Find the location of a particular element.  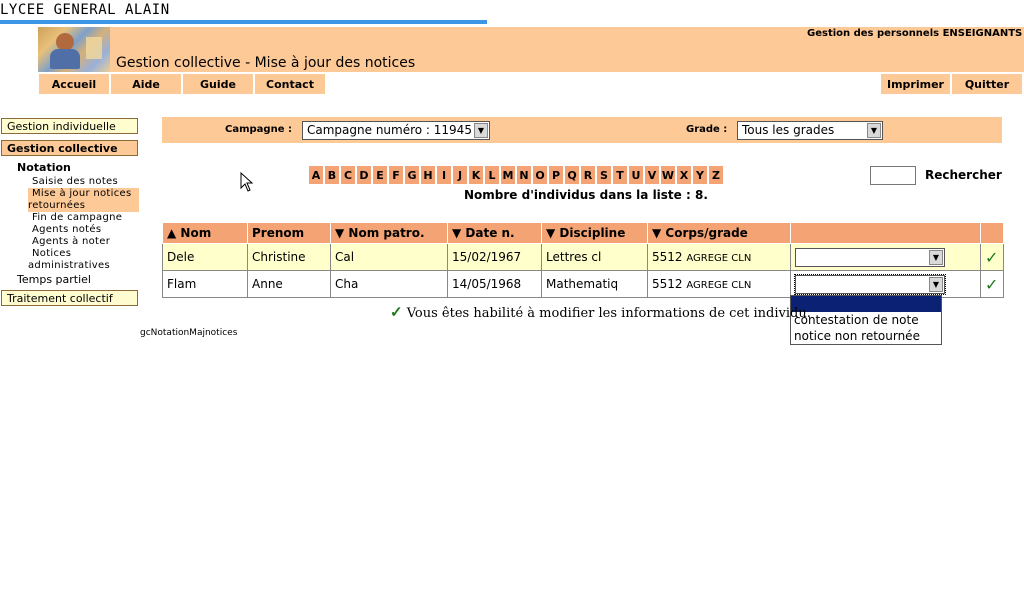

cell-date: 14/05/1968 is located at coordinates (494, 284).